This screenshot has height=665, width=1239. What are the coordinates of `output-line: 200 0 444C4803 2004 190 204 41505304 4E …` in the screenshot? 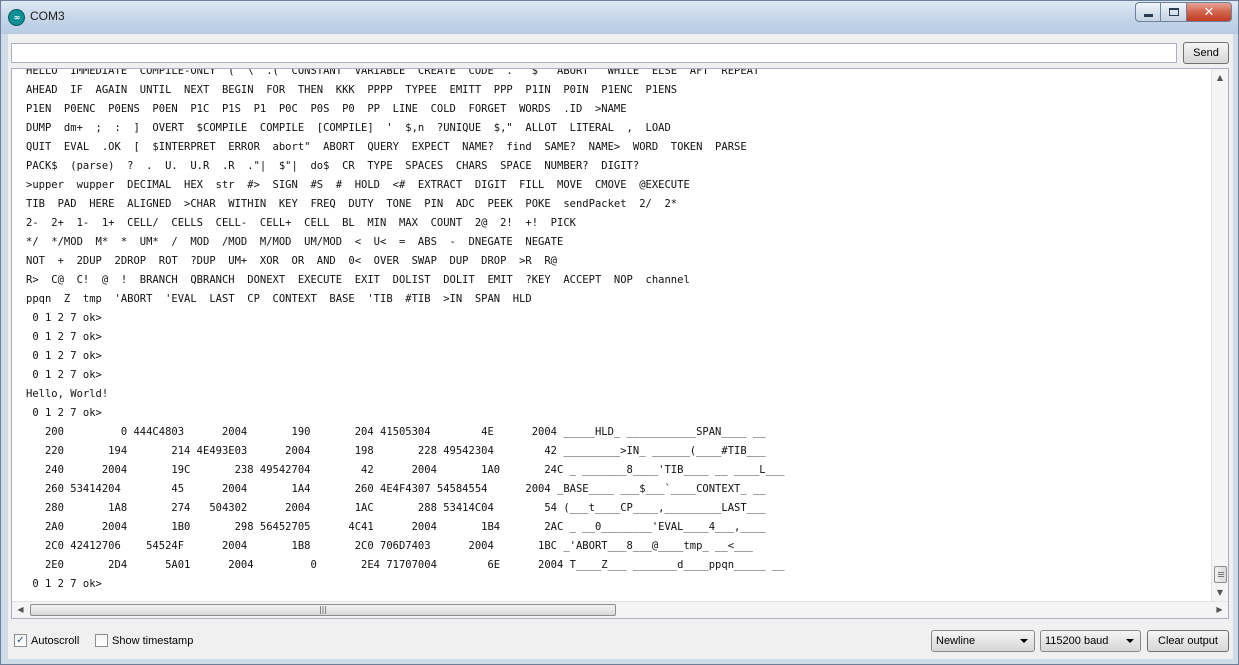 It's located at (396, 432).